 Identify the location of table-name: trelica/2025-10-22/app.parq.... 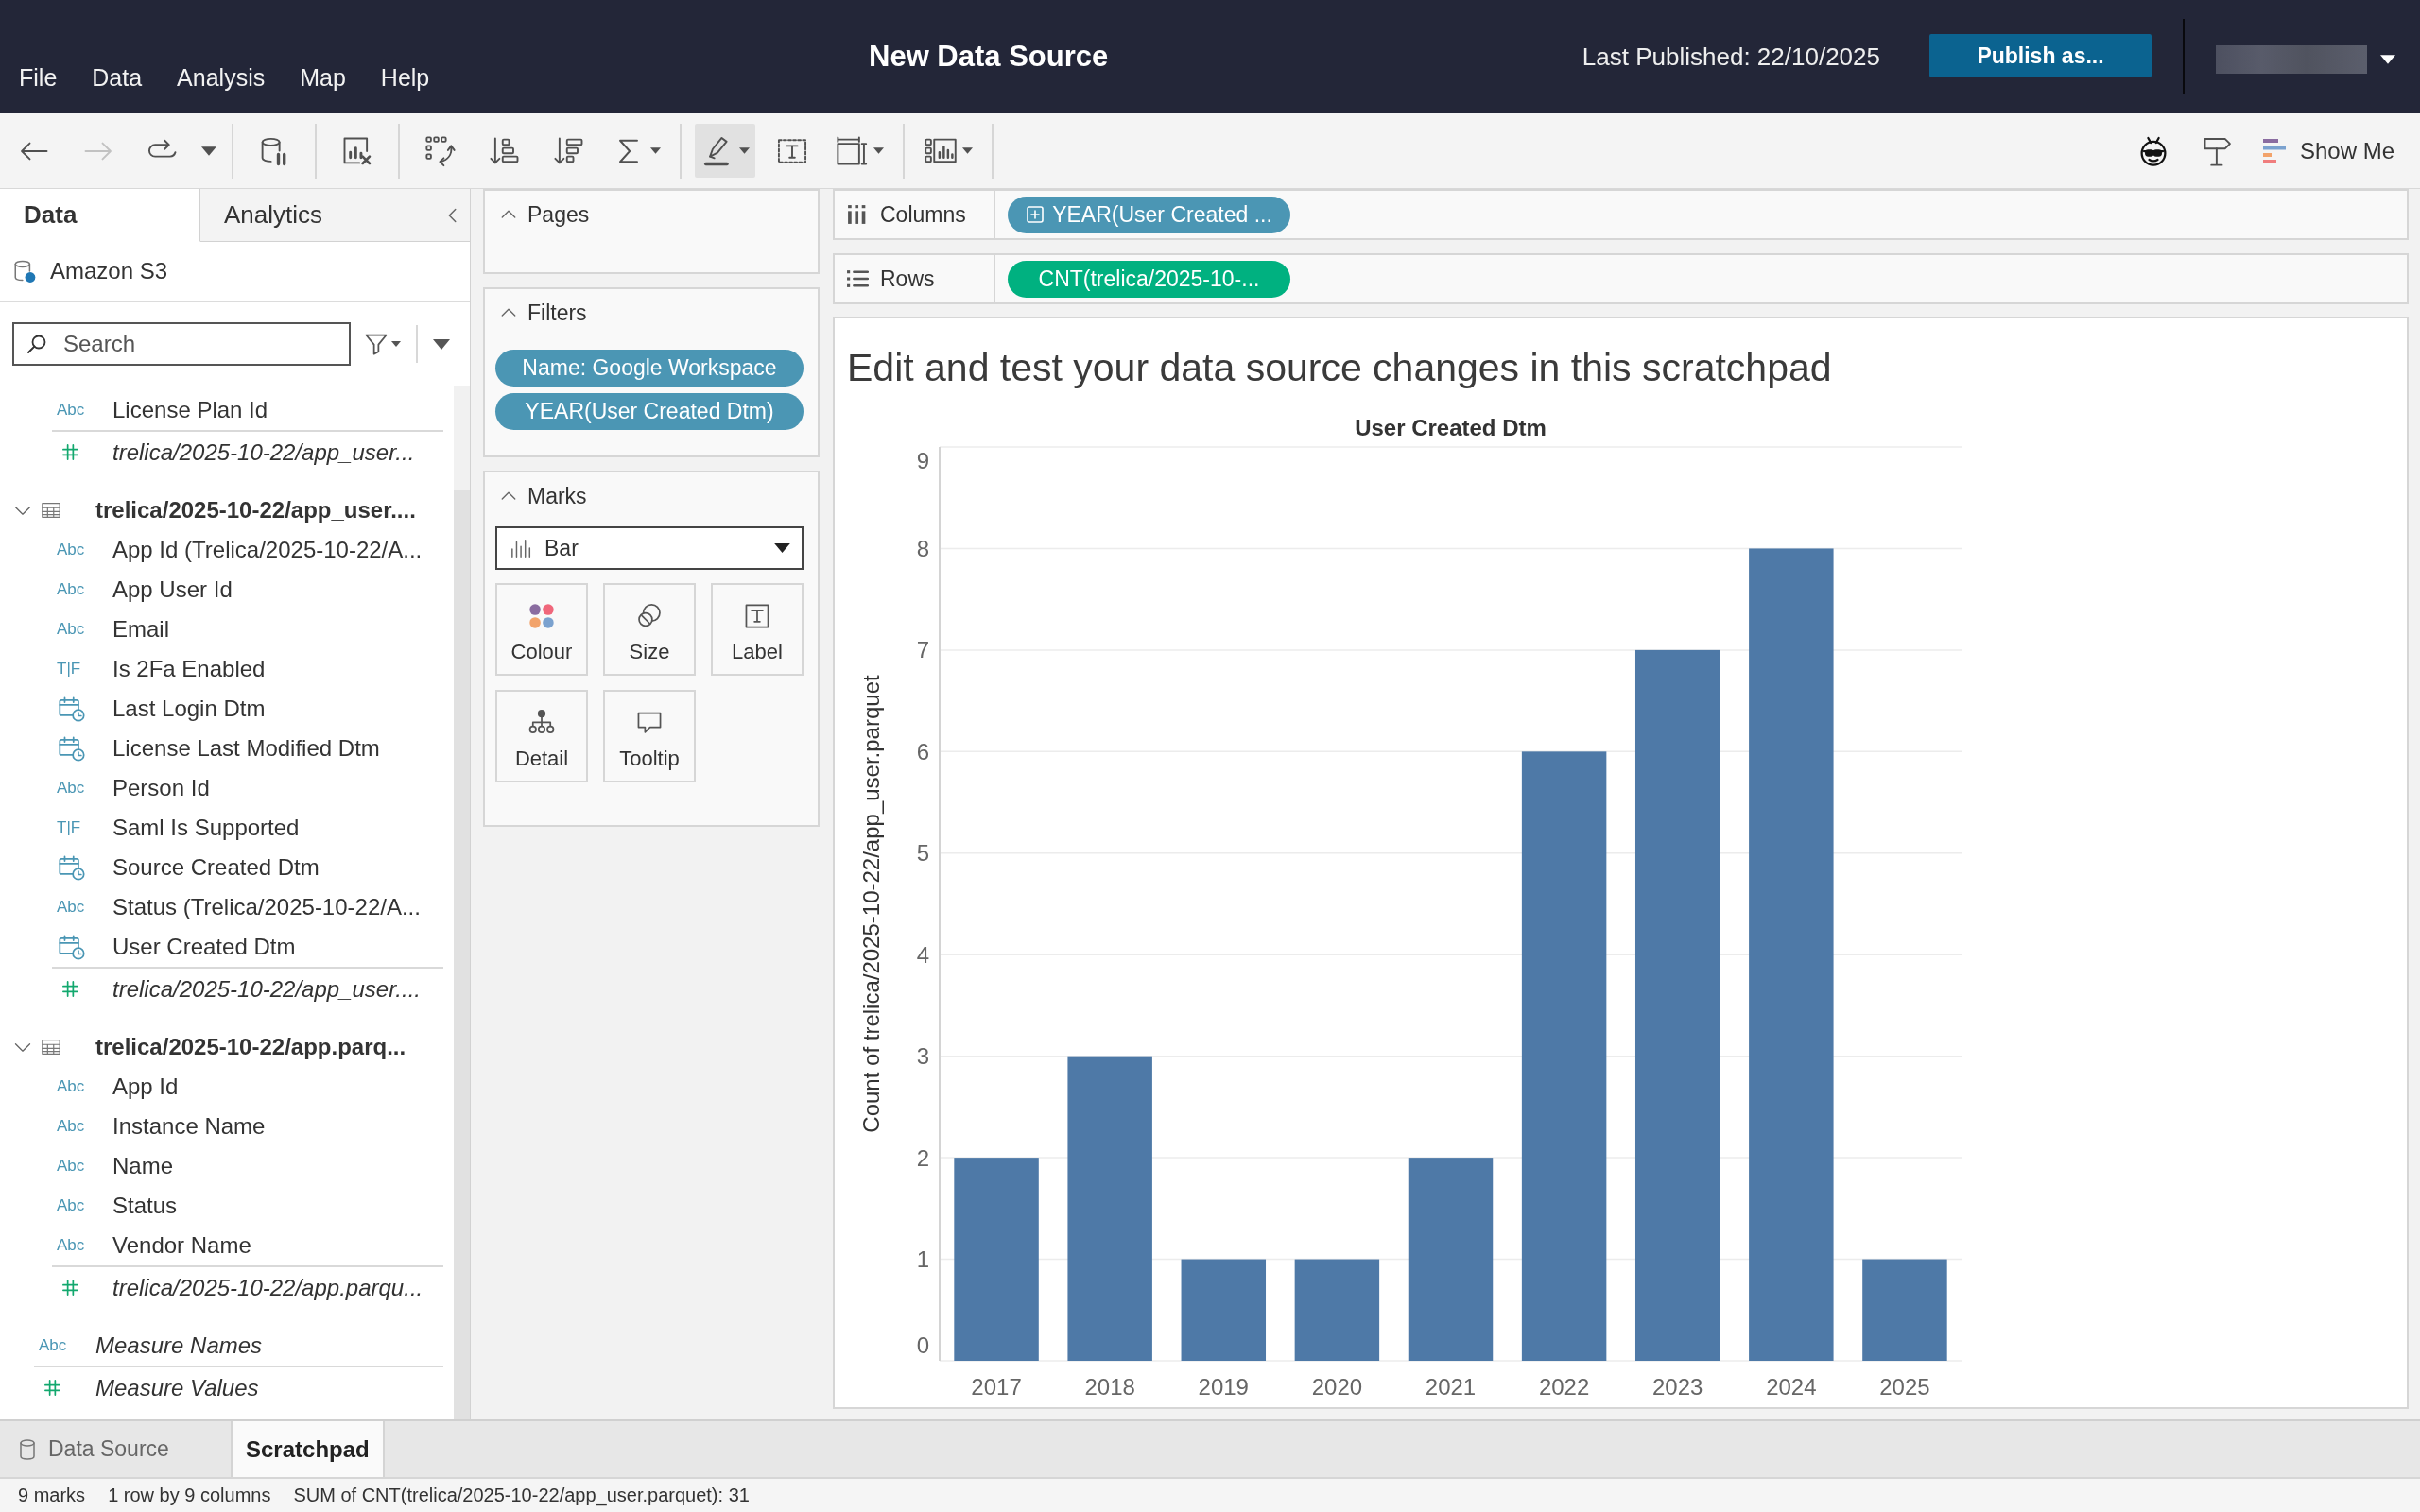
(250, 1047).